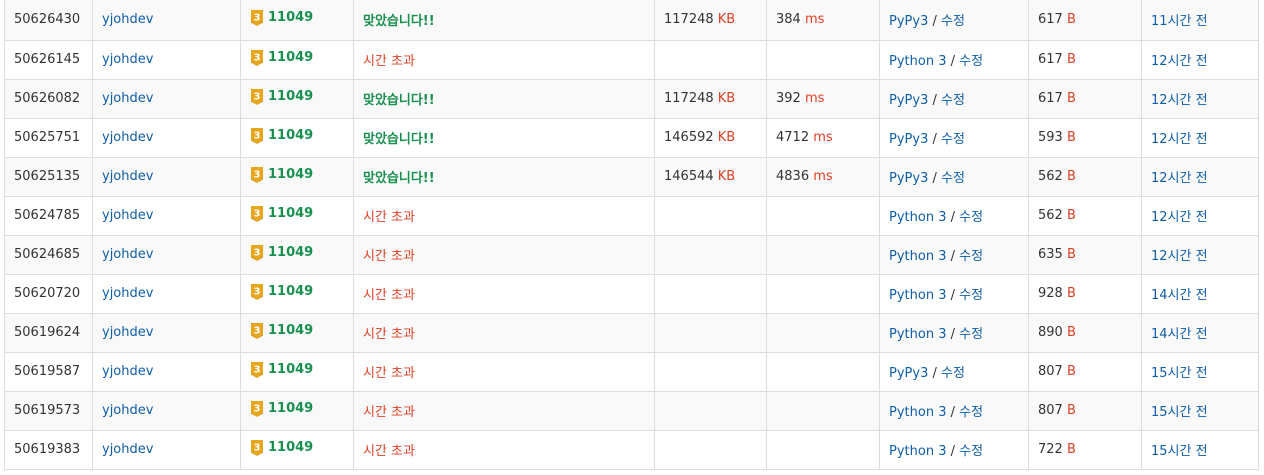 This screenshot has height=475, width=1264. Describe the element at coordinates (1179, 21) in the screenshot. I see `submitted-time-link: 11시간 전` at that location.